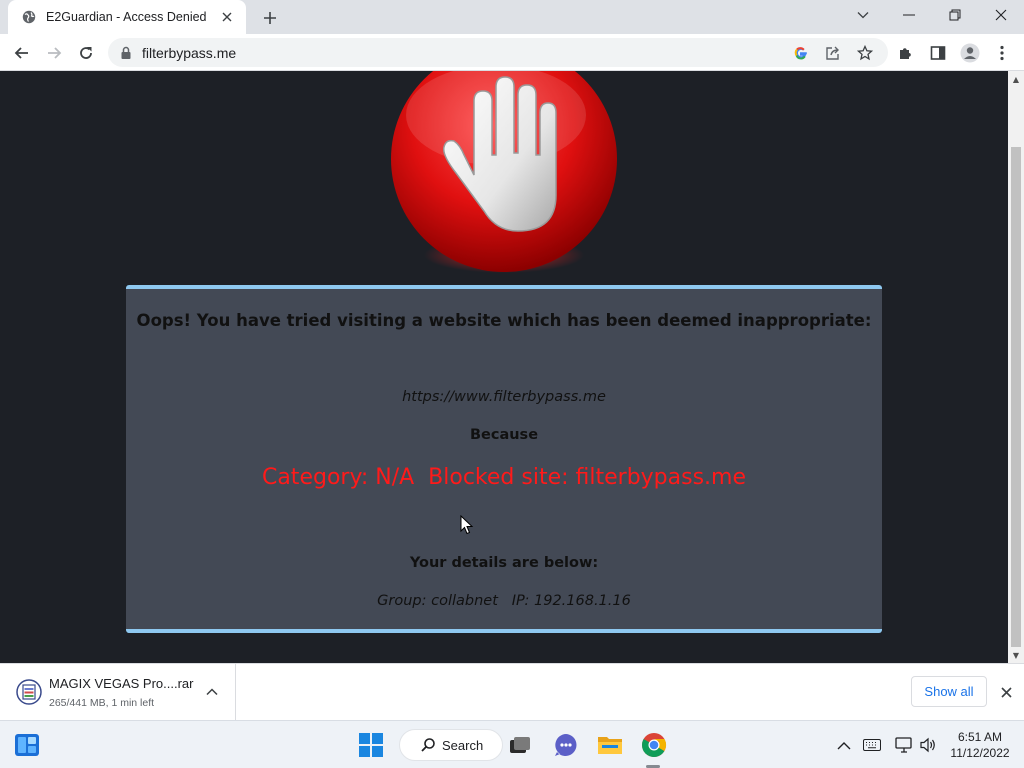 The height and width of the screenshot is (768, 1024). Describe the element at coordinates (504, 397) in the screenshot. I see `blocked-url: https://www.filterbypass.me` at that location.